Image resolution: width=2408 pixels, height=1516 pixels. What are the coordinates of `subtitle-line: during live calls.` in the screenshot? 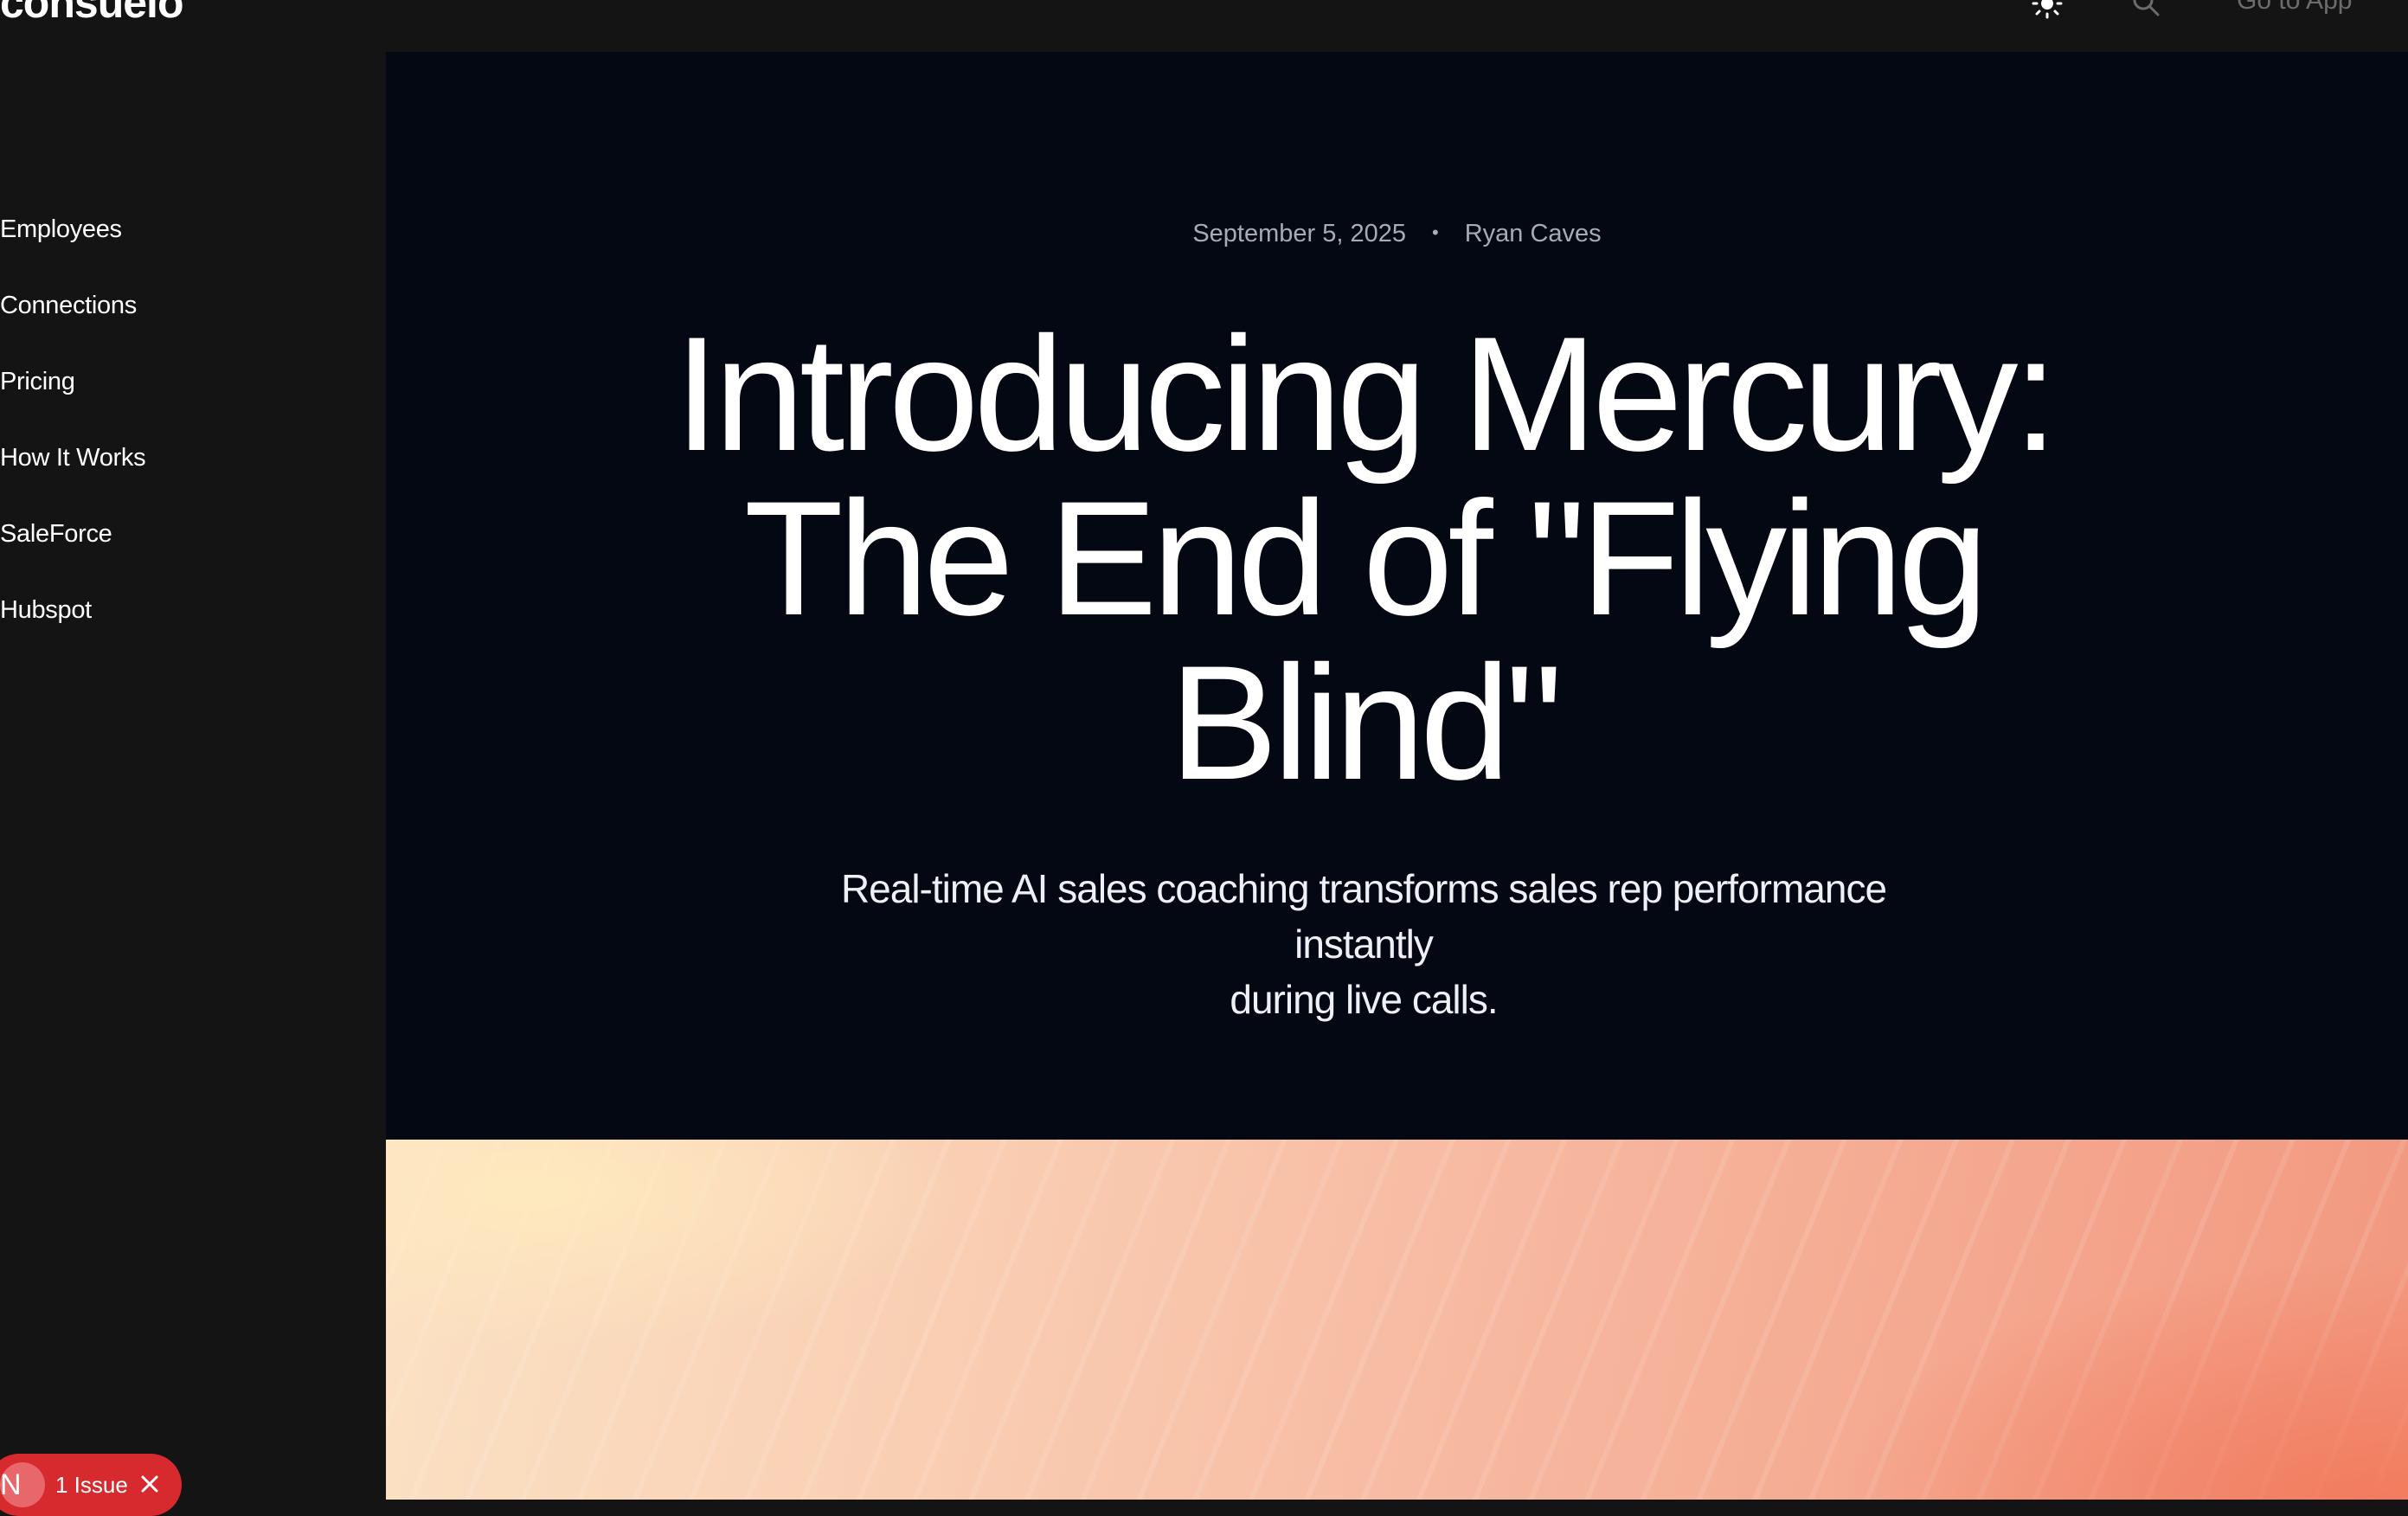 It's located at (1364, 999).